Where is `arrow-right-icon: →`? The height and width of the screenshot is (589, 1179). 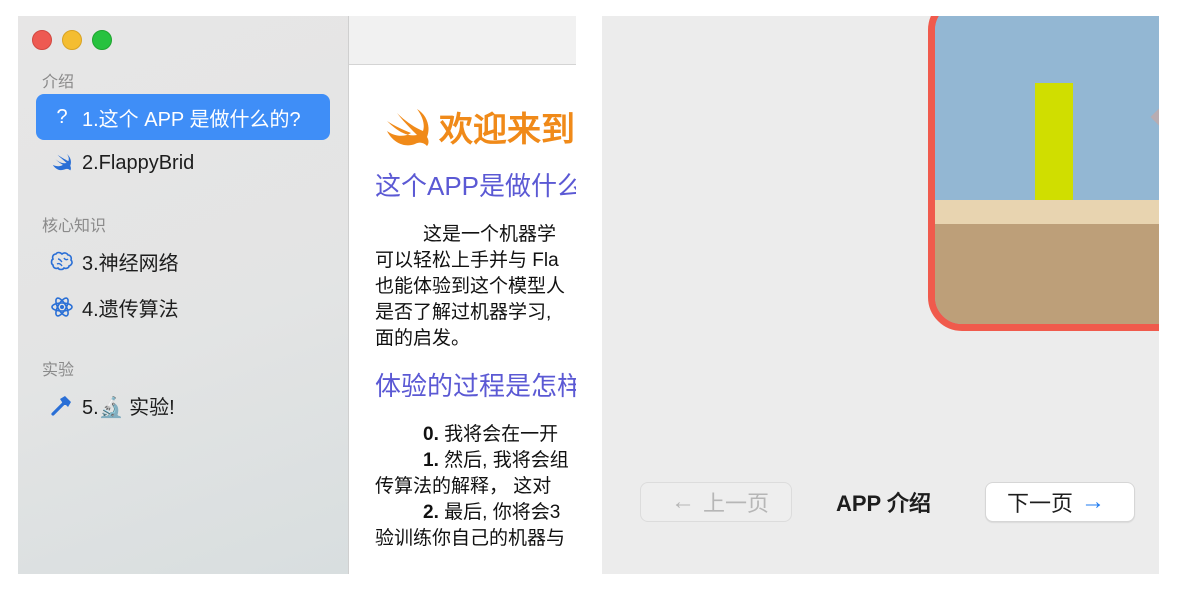
arrow-right-icon: → is located at coordinates (1093, 501).